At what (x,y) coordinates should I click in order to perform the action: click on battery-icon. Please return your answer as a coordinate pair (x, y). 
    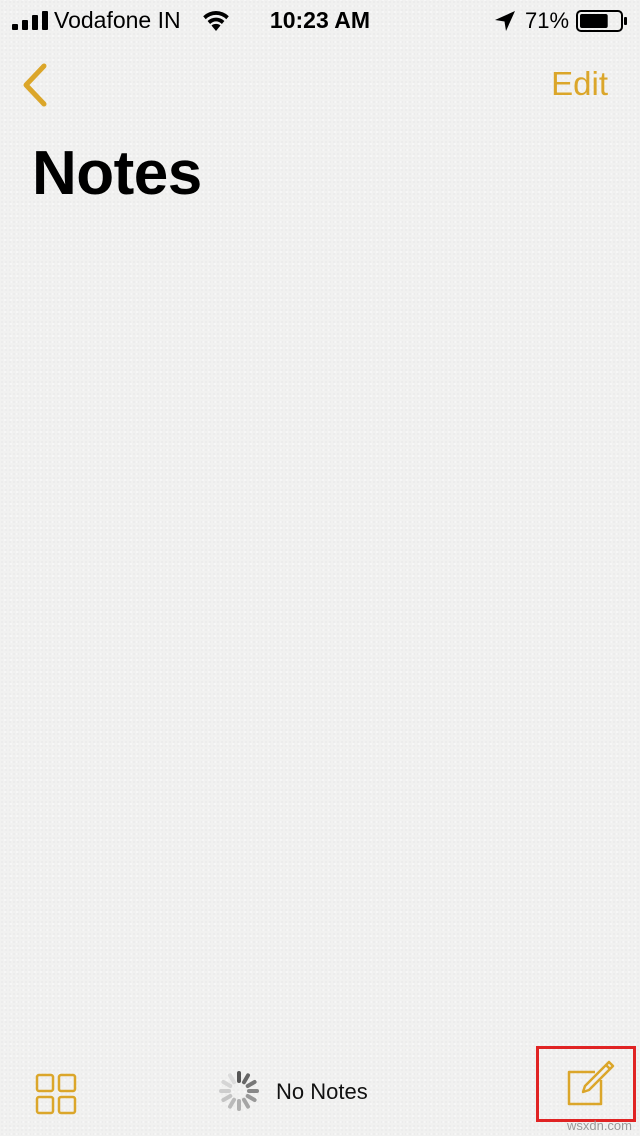
    Looking at the image, I should click on (601, 21).